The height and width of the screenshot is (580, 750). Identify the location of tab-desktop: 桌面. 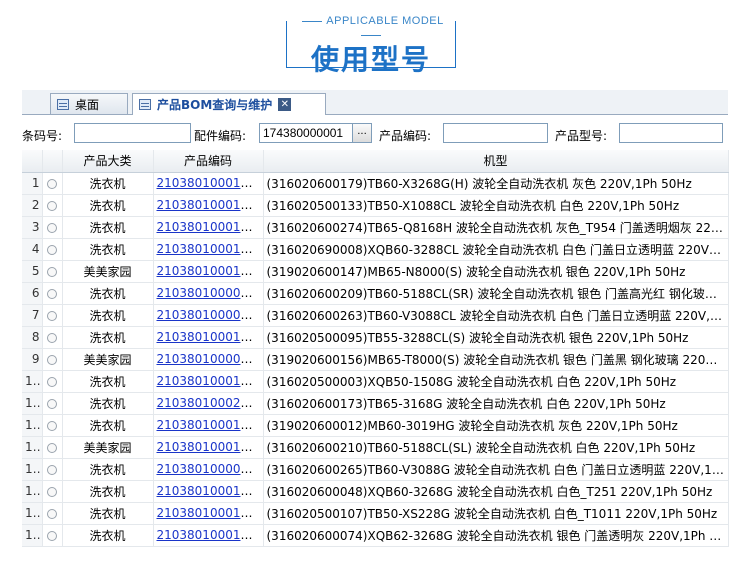
(89, 103).